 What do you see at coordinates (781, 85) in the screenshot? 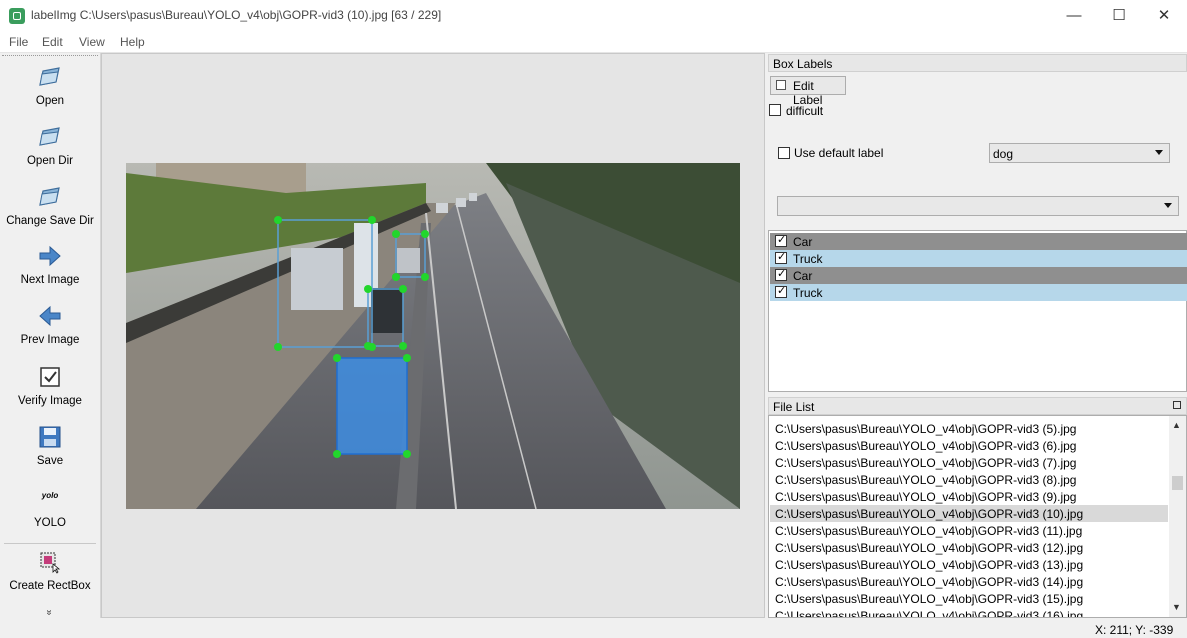
I see `edit-icon` at bounding box center [781, 85].